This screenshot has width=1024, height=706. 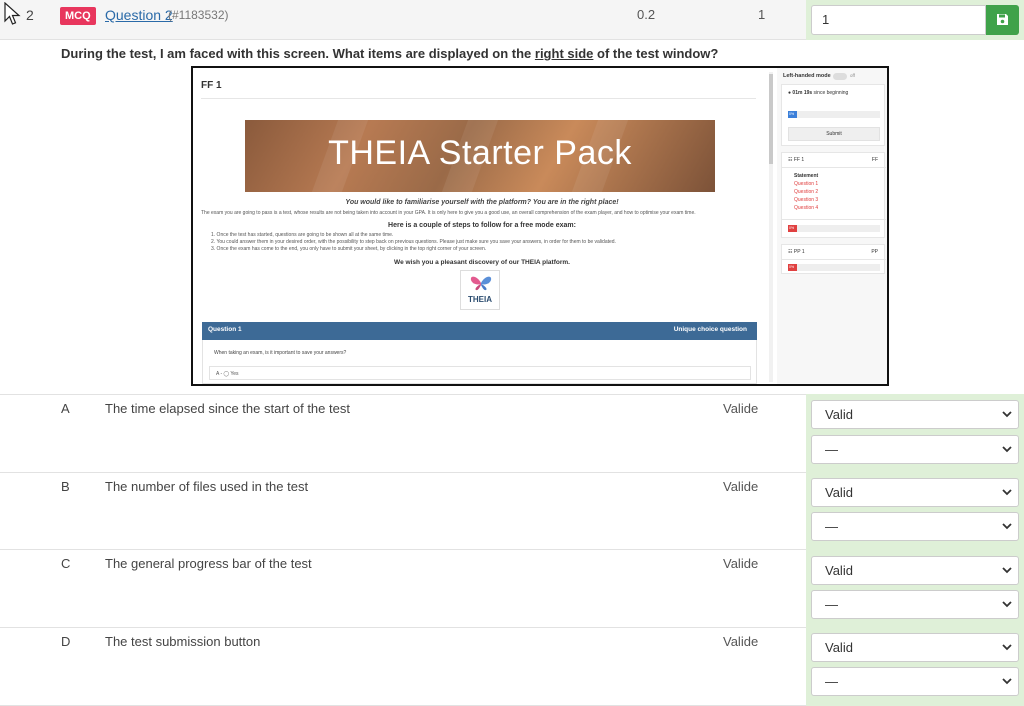 I want to click on image-scrollbar, so click(x=771, y=227).